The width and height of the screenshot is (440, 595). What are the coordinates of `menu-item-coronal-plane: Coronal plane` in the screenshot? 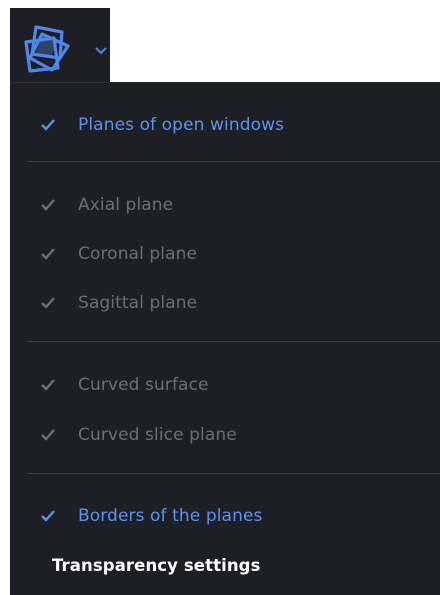 It's located at (225, 254).